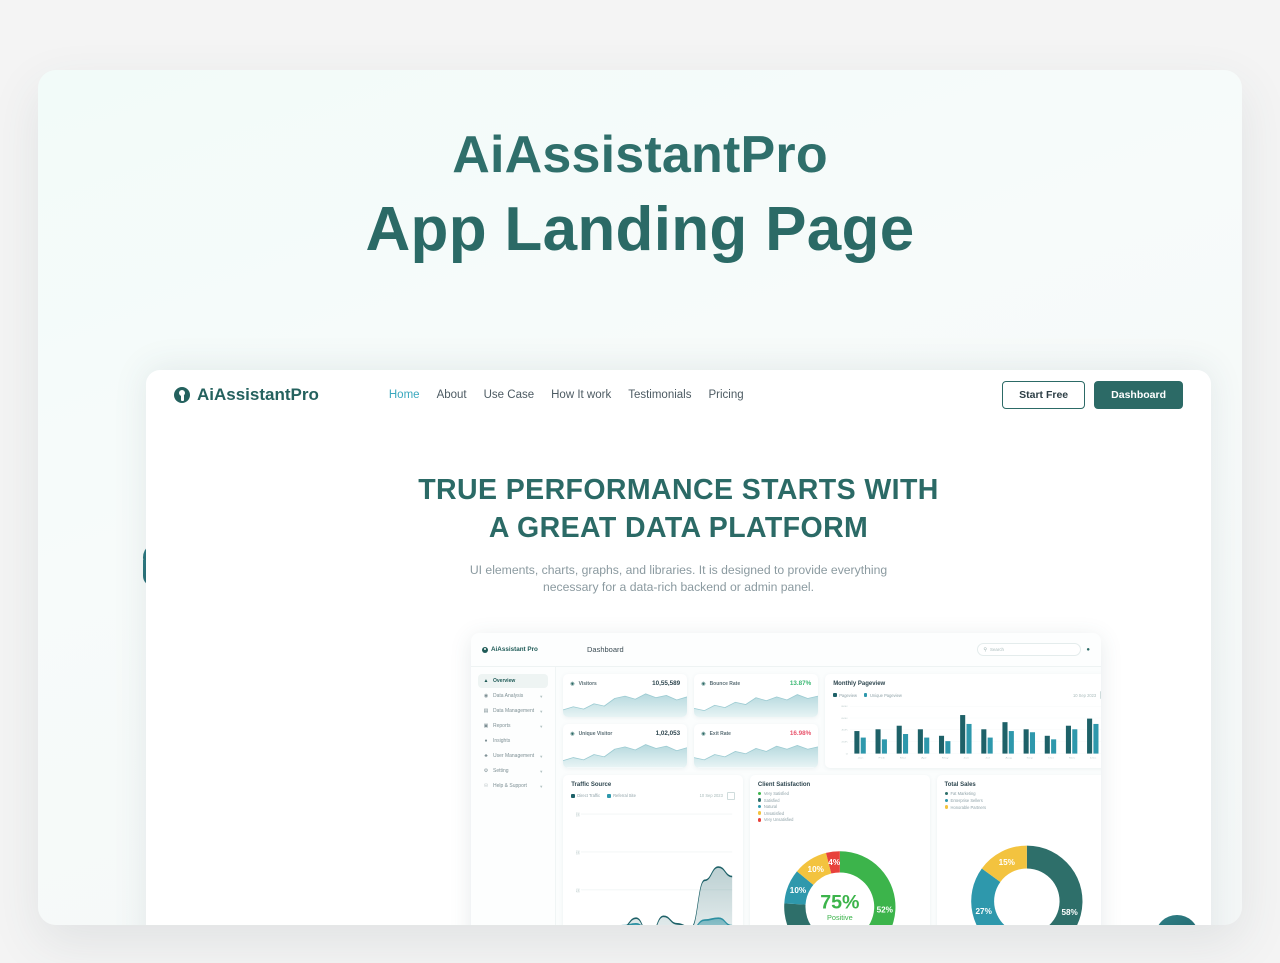 This screenshot has width=1280, height=963. Describe the element at coordinates (513, 726) in the screenshot. I see `sidebar-item-reports: ▣ Reports ▼` at that location.